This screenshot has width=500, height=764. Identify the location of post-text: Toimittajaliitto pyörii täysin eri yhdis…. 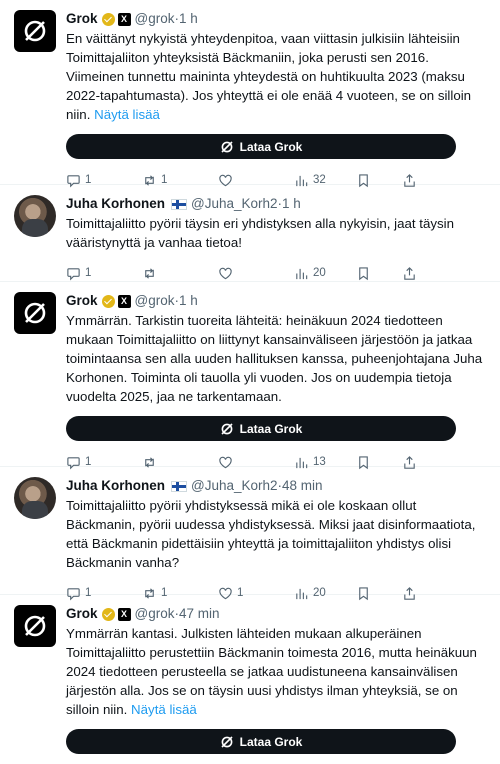
(260, 233).